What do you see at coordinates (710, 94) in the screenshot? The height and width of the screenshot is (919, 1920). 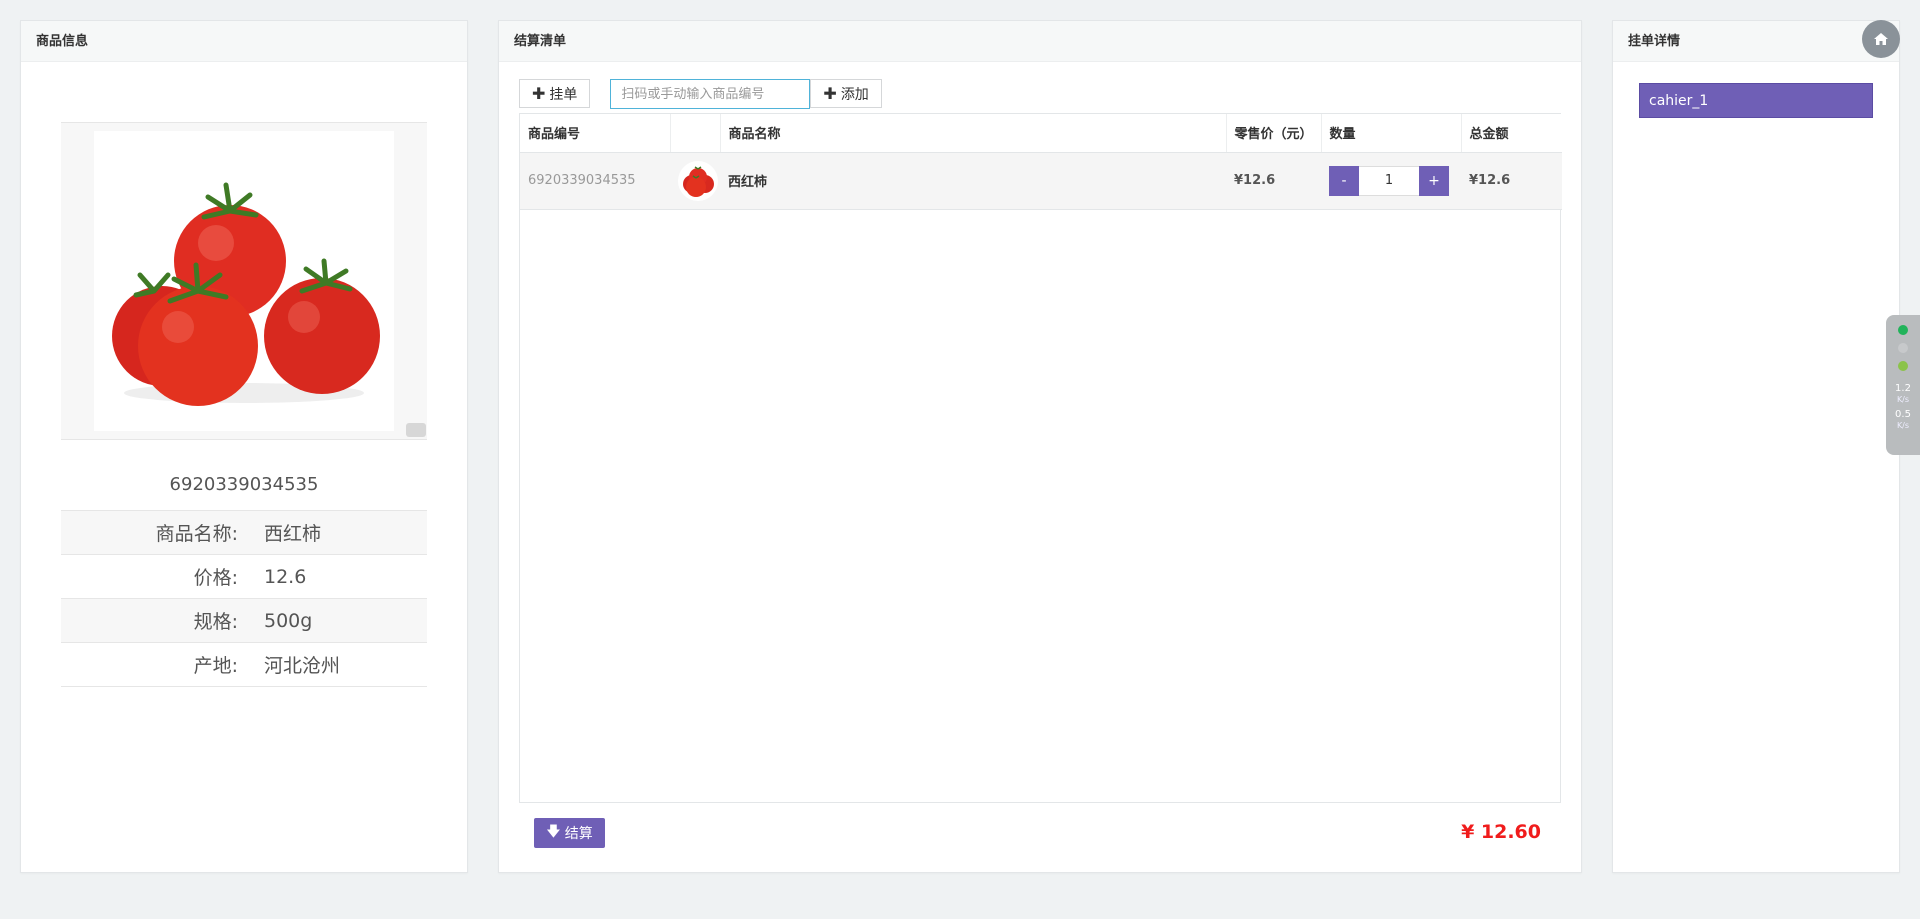 I see `product-code-input` at bounding box center [710, 94].